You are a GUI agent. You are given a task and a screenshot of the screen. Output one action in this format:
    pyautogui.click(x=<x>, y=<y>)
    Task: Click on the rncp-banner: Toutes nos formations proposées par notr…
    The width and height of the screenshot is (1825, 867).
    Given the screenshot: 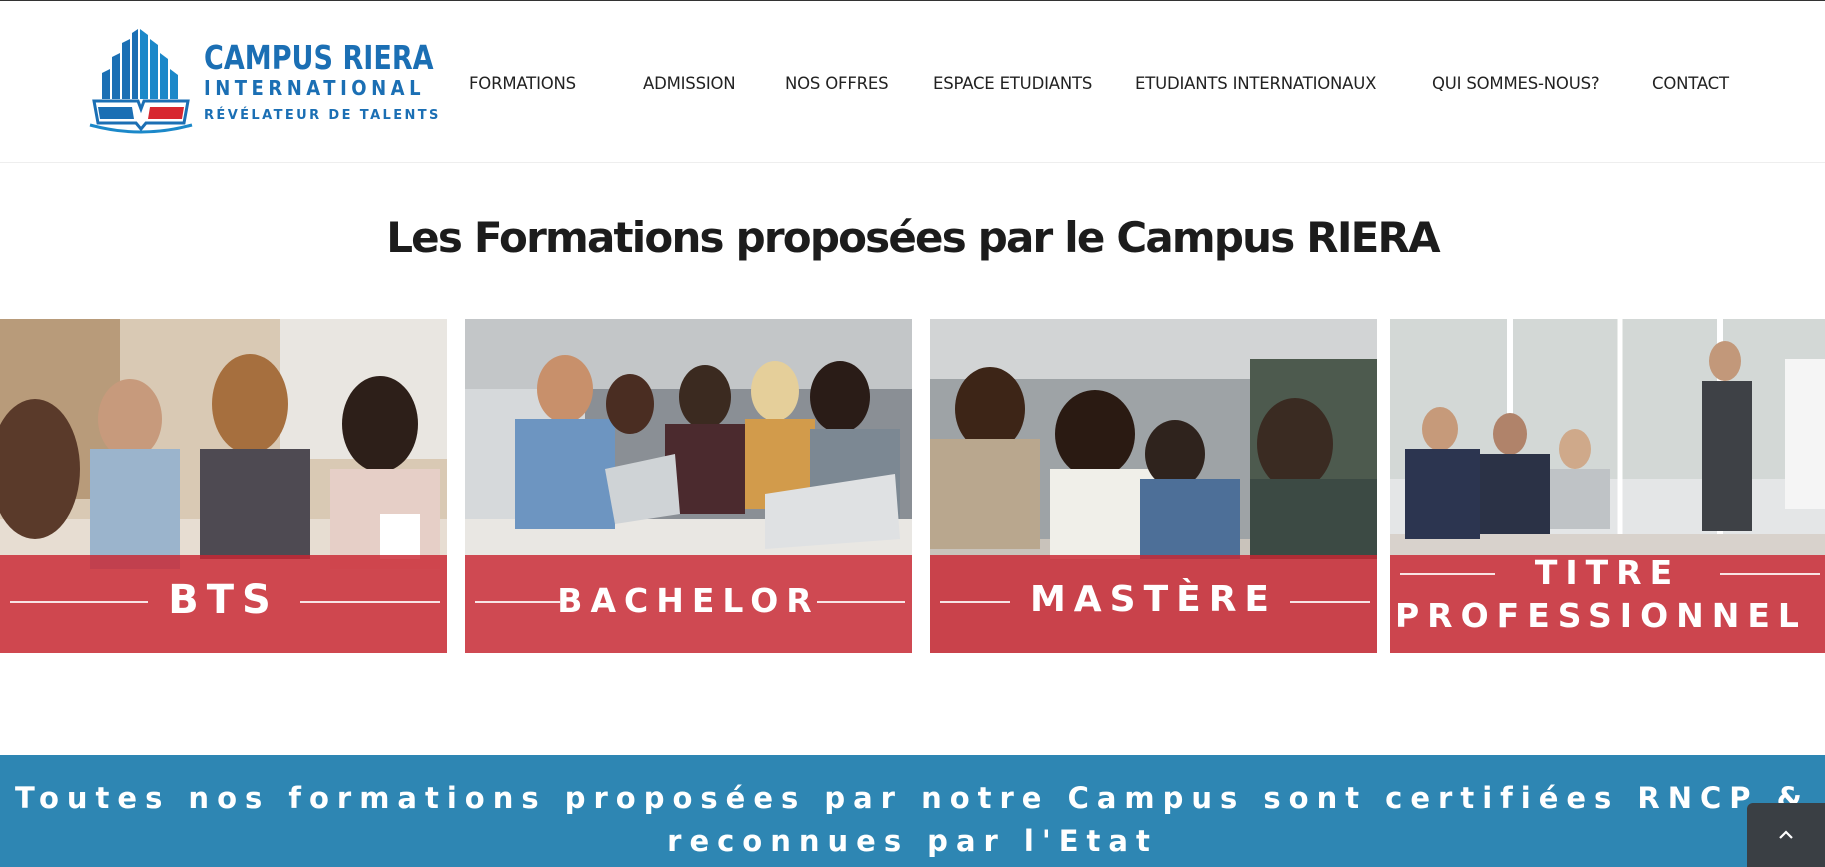 What is the action you would take?
    pyautogui.click(x=912, y=811)
    